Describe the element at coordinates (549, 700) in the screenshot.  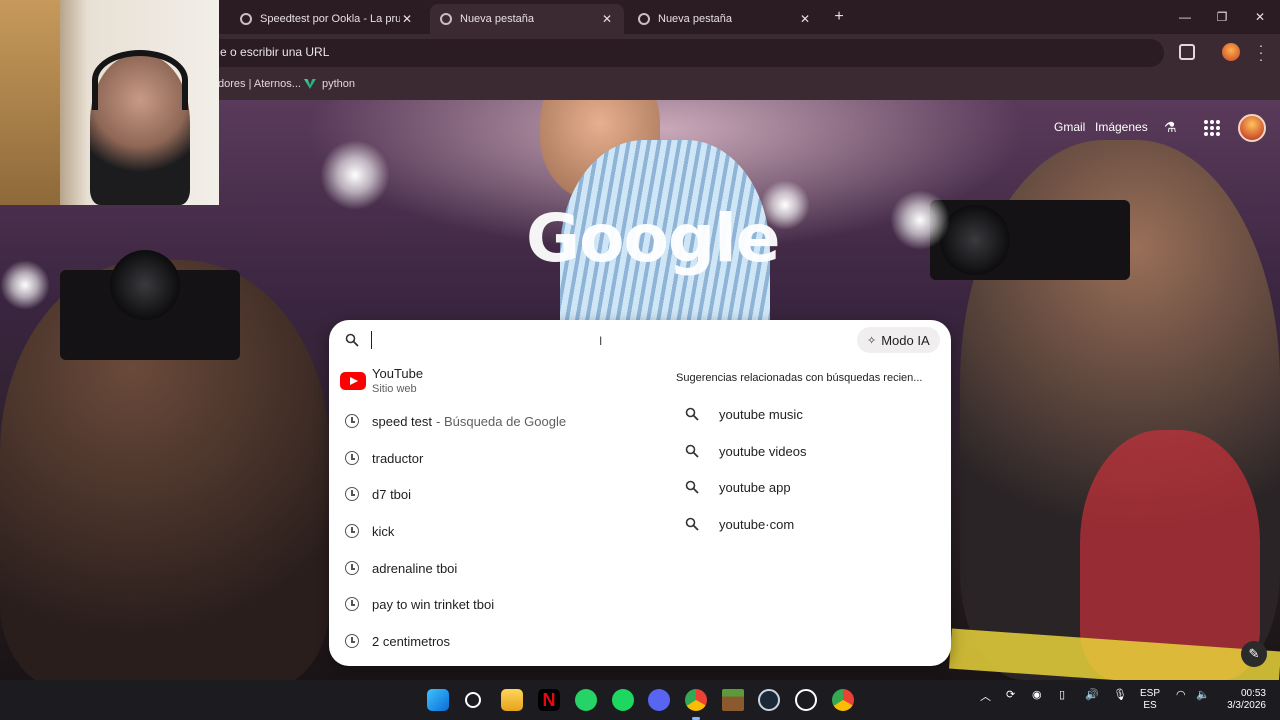
I see `netflix-icon: N` at that location.